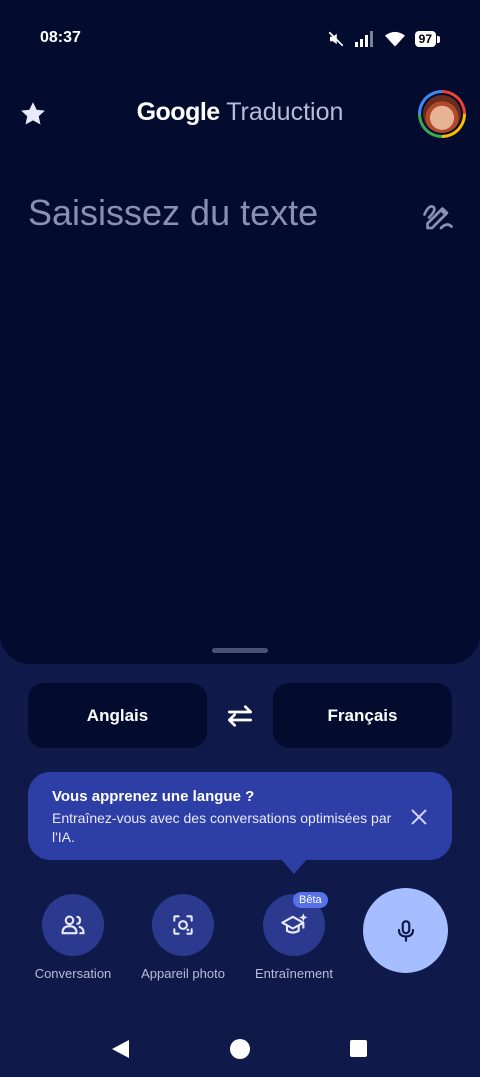 The image size is (480, 1077). I want to click on avatar, so click(442, 114).